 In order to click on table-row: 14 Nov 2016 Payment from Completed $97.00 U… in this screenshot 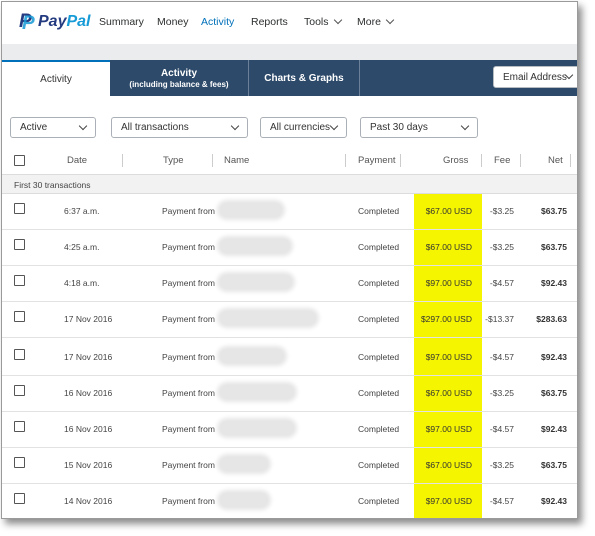, I will do `click(289, 501)`.